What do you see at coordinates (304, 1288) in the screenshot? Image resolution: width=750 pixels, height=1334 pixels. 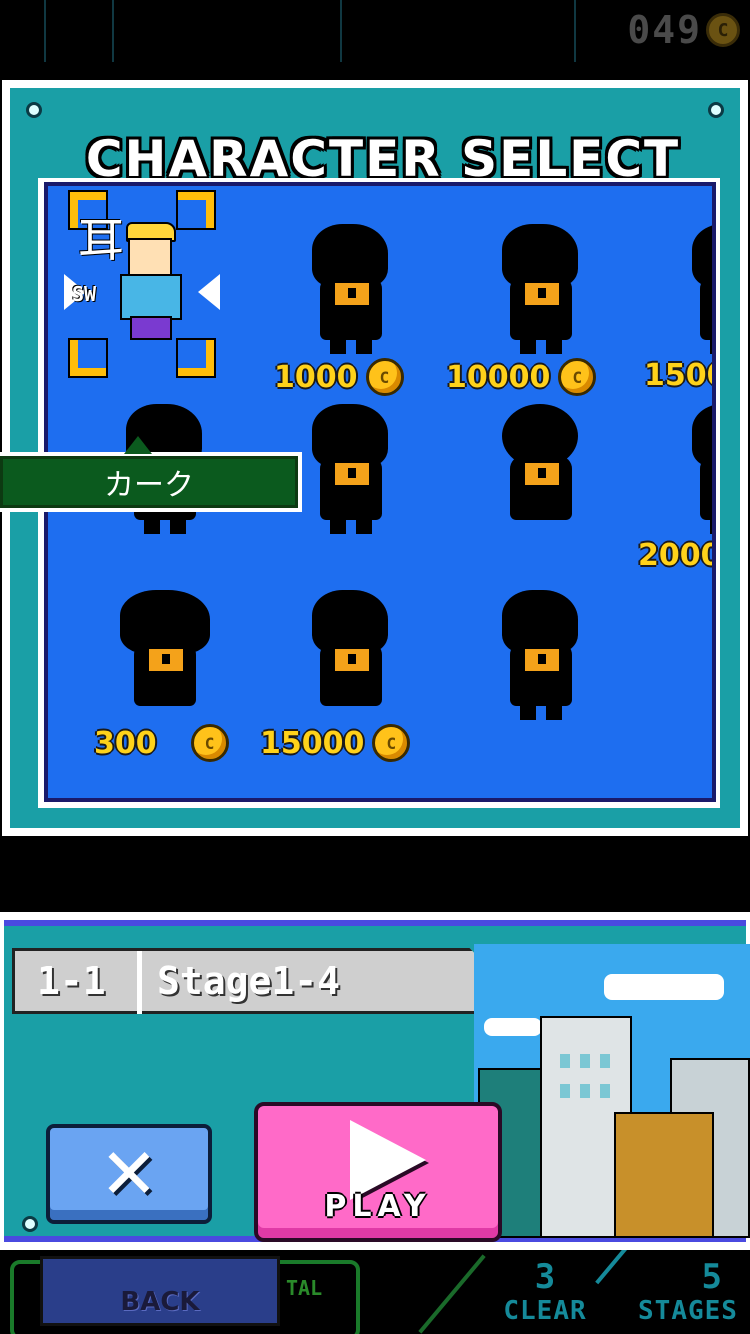 I see `bottom-badge: TAL` at bounding box center [304, 1288].